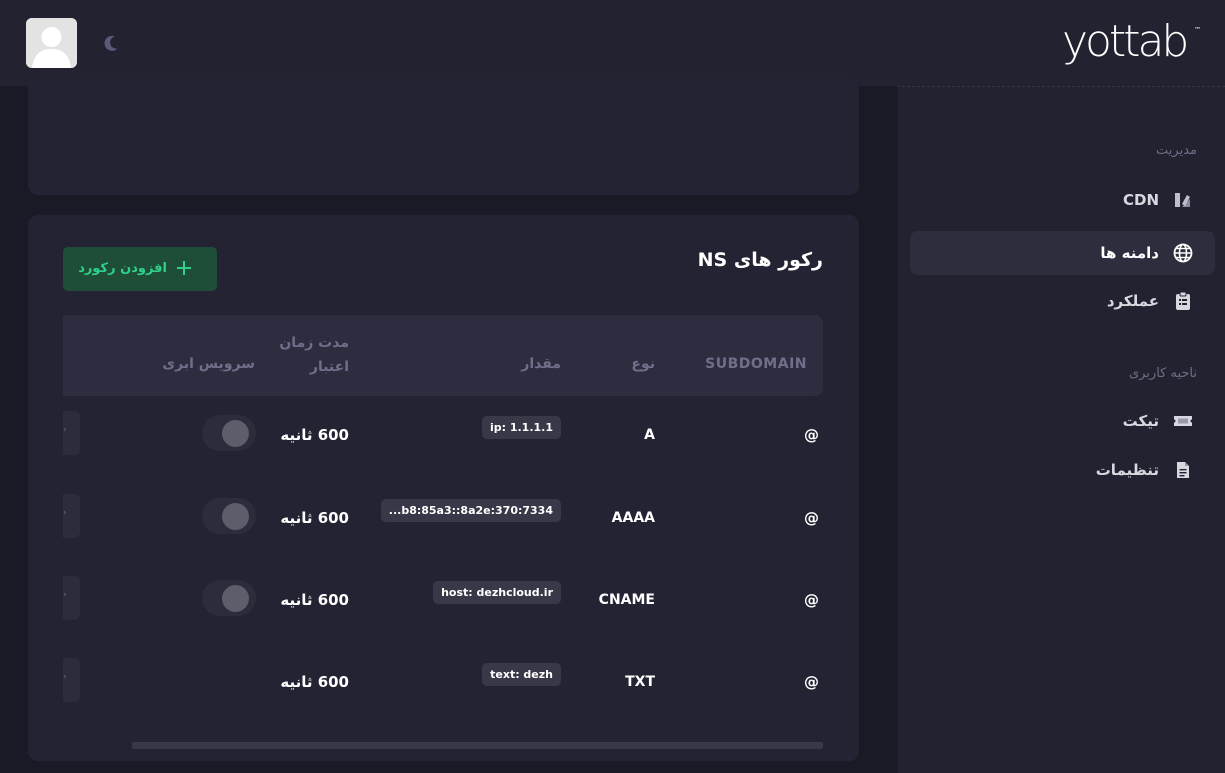  What do you see at coordinates (1183, 470) in the screenshot?
I see `document-icon` at bounding box center [1183, 470].